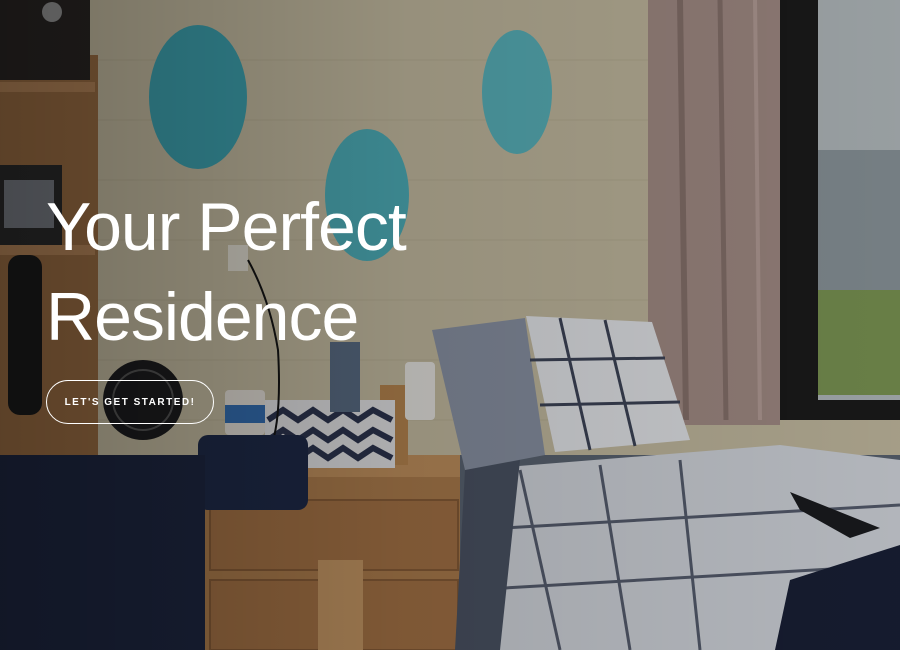 This screenshot has width=900, height=650. What do you see at coordinates (130, 402) in the screenshot?
I see `get-started-button: LET'S GET STARTED!` at bounding box center [130, 402].